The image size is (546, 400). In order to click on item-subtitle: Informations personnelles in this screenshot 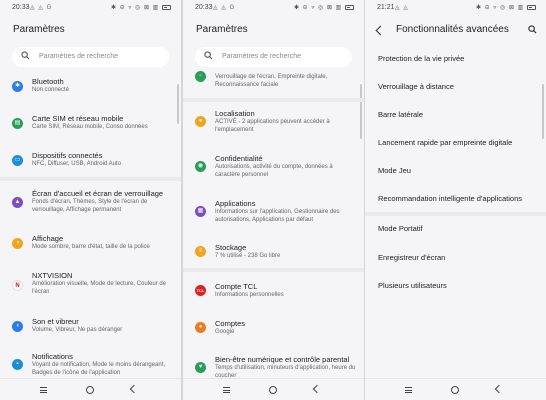, I will do `click(249, 295)`.